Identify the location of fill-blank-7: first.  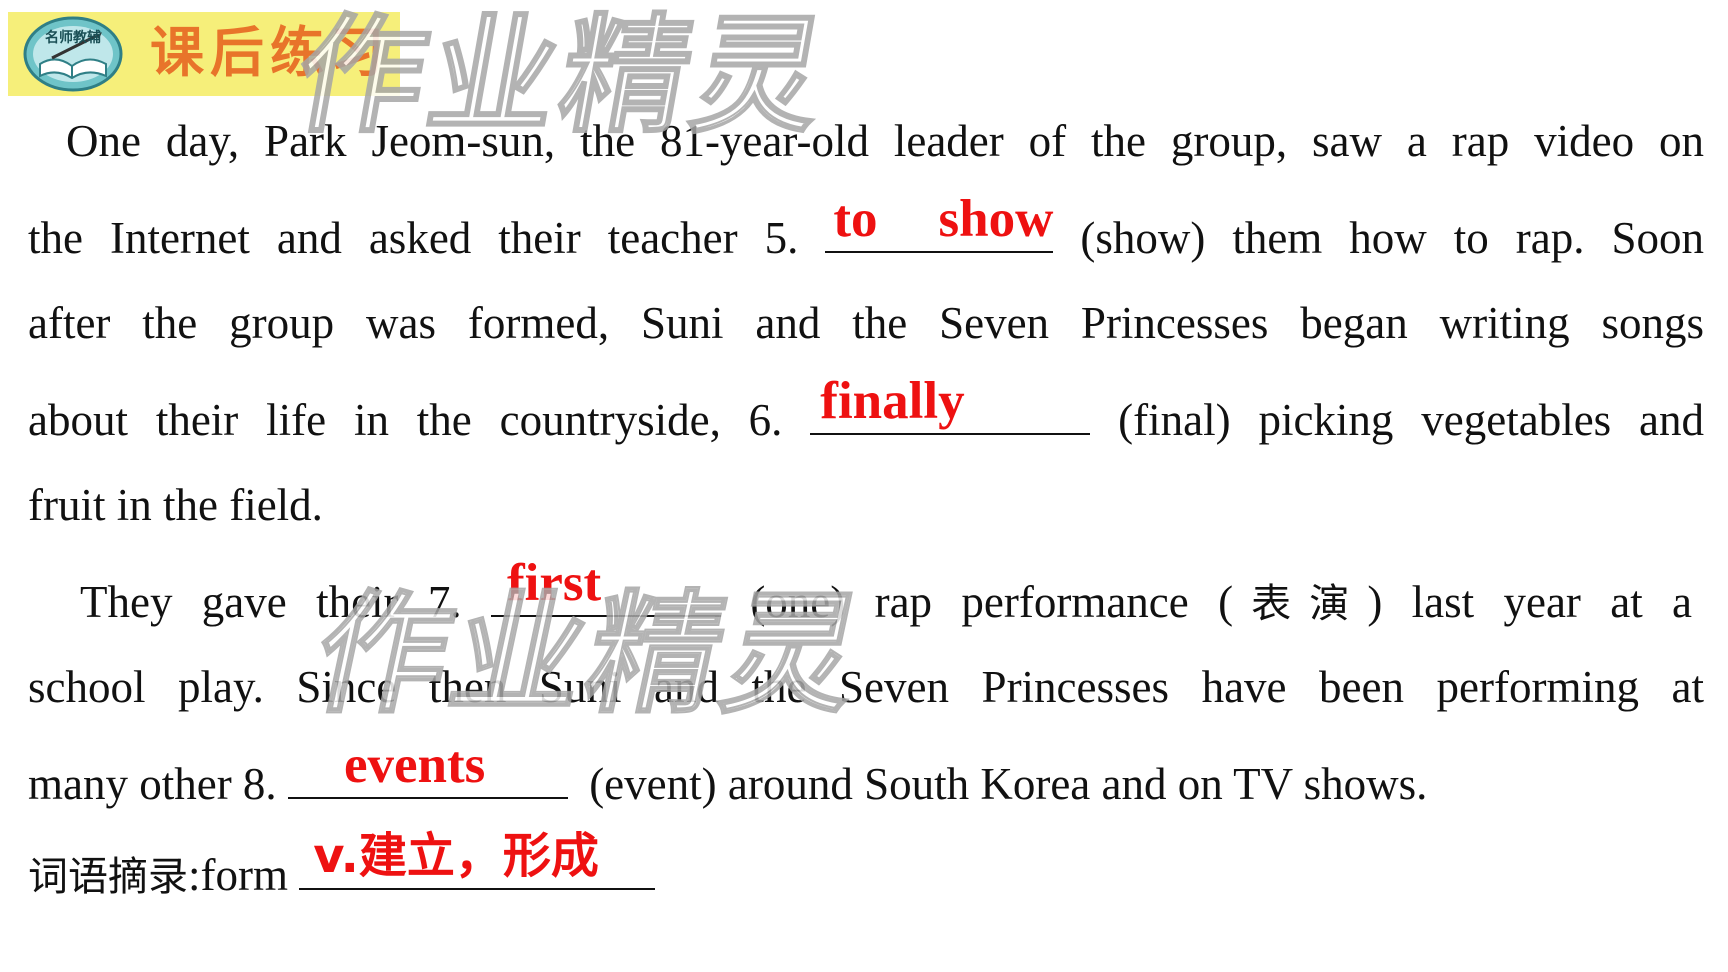
(605, 584).